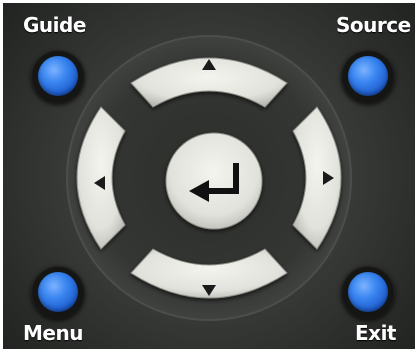 This screenshot has height=352, width=418. What do you see at coordinates (214, 181) in the screenshot?
I see `dpad-enter-button` at bounding box center [214, 181].